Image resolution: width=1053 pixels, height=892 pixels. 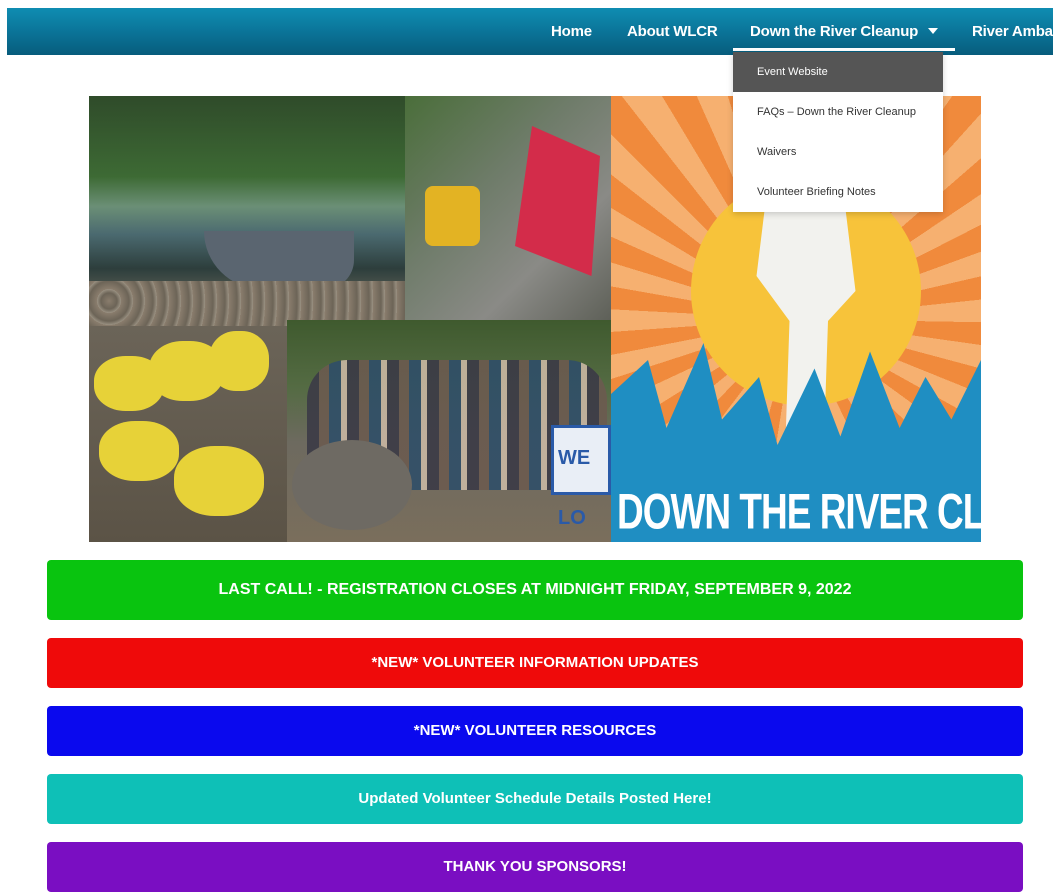 What do you see at coordinates (1012, 31) in the screenshot?
I see `nav-river-ambassador: River Ambas` at bounding box center [1012, 31].